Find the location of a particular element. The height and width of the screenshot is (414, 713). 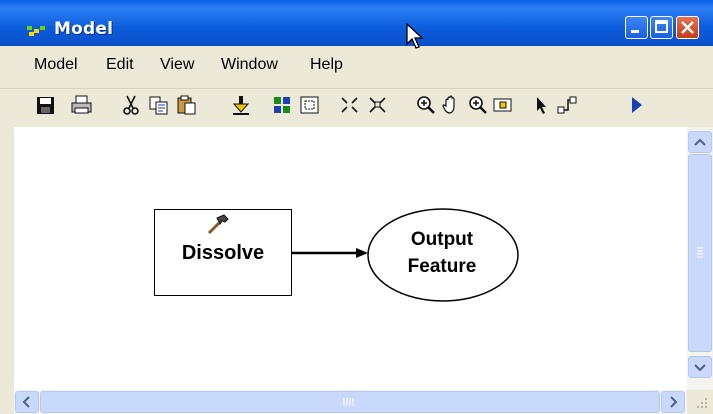

paste-button is located at coordinates (187, 105).